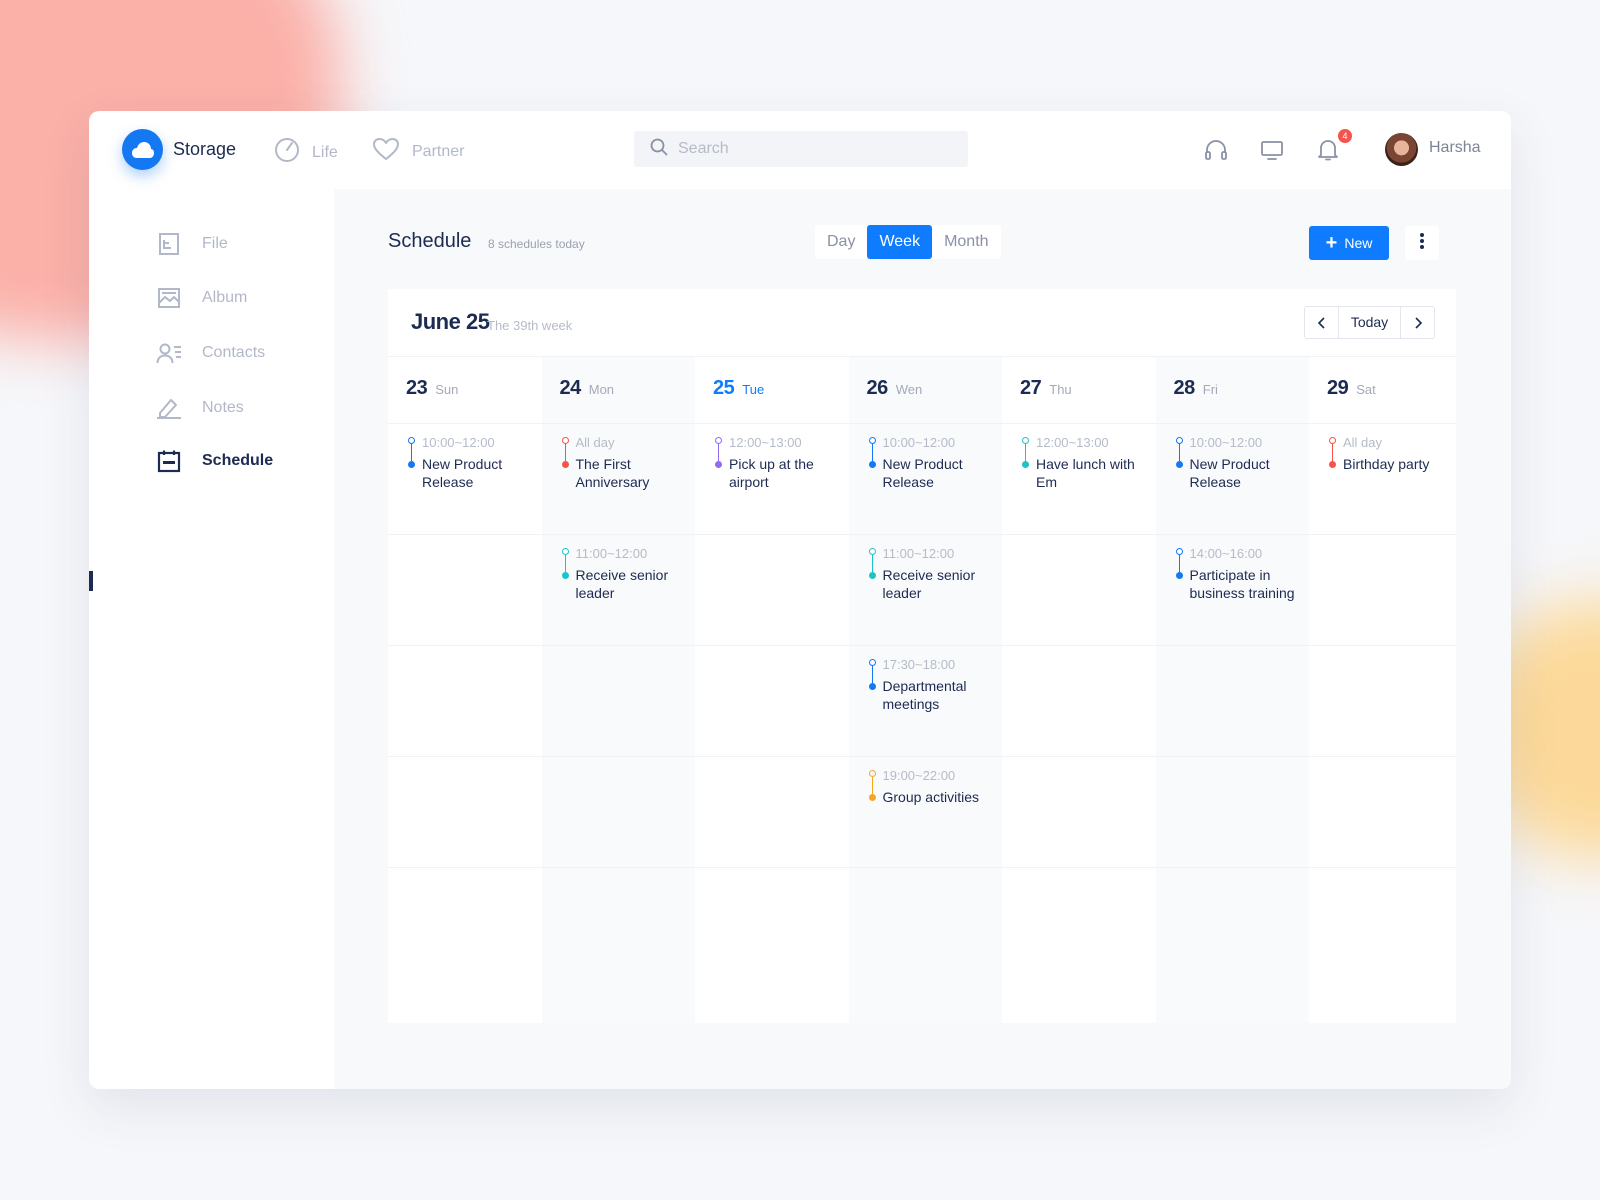 This screenshot has height=1200, width=1600. I want to click on cloud-icon, so click(142, 149).